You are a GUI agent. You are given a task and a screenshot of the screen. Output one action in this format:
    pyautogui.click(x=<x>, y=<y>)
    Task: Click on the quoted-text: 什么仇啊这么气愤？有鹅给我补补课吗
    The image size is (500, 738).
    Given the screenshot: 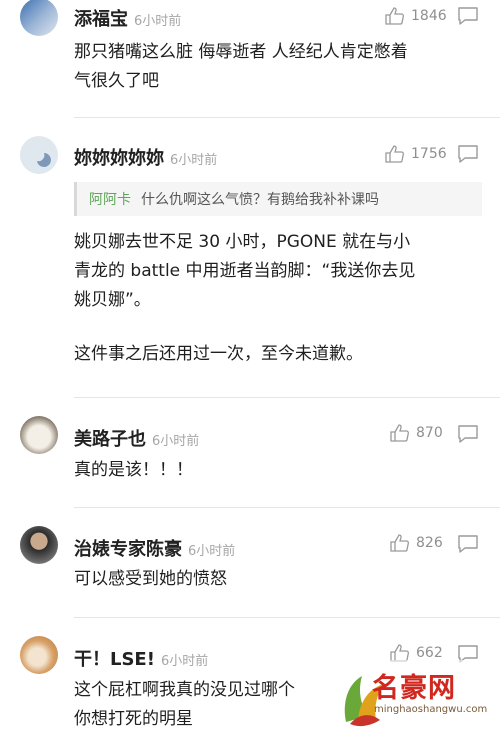 What is the action you would take?
    pyautogui.click(x=260, y=200)
    